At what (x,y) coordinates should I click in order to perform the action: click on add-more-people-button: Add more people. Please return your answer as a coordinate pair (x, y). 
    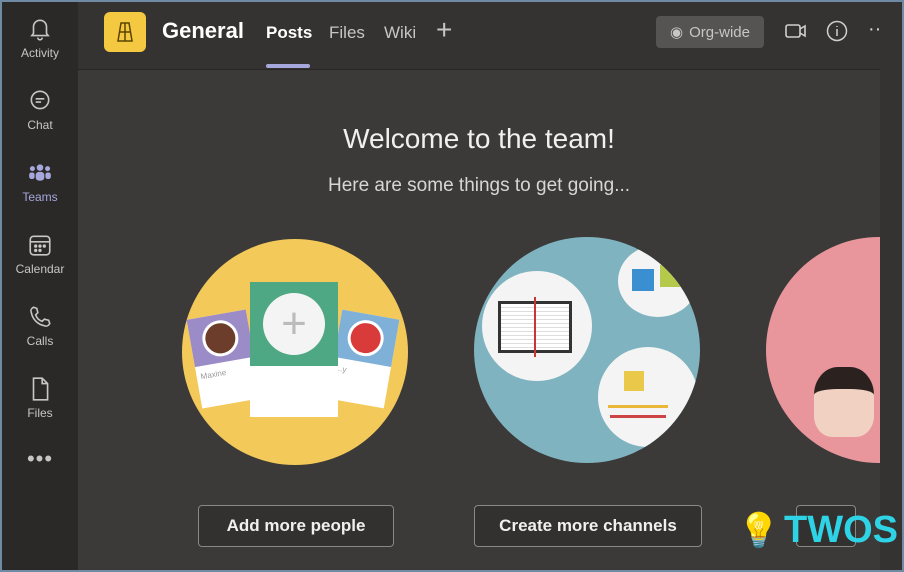
    Looking at the image, I should click on (296, 526).